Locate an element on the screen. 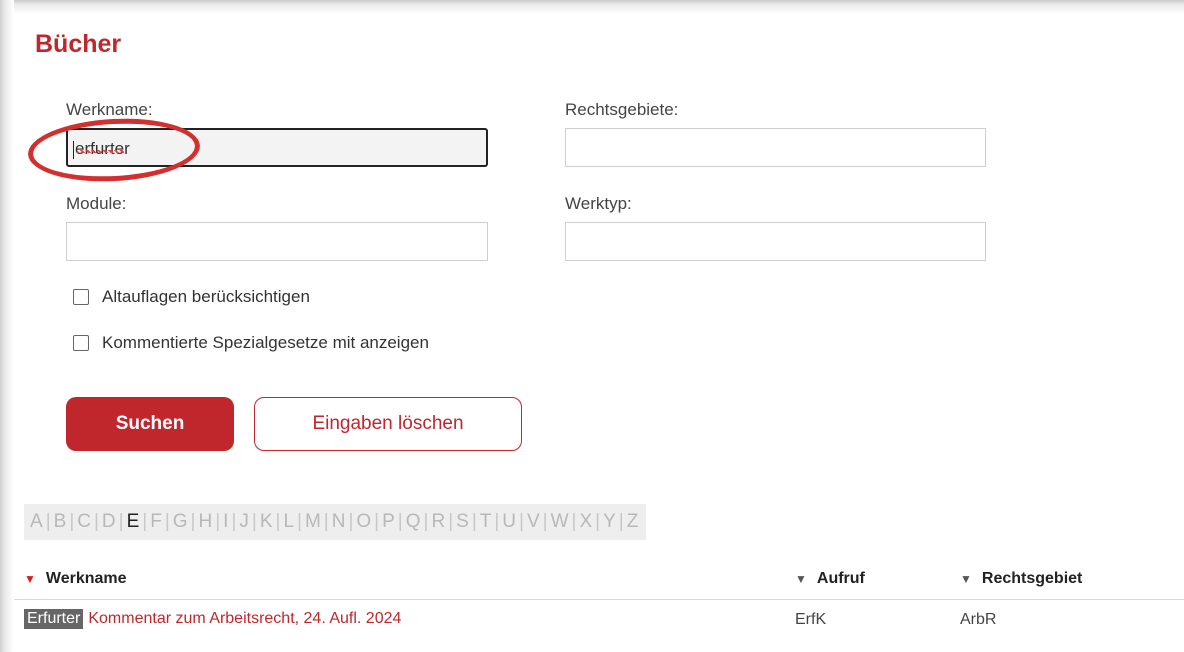  alphabet-letter-q: Q is located at coordinates (413, 522).